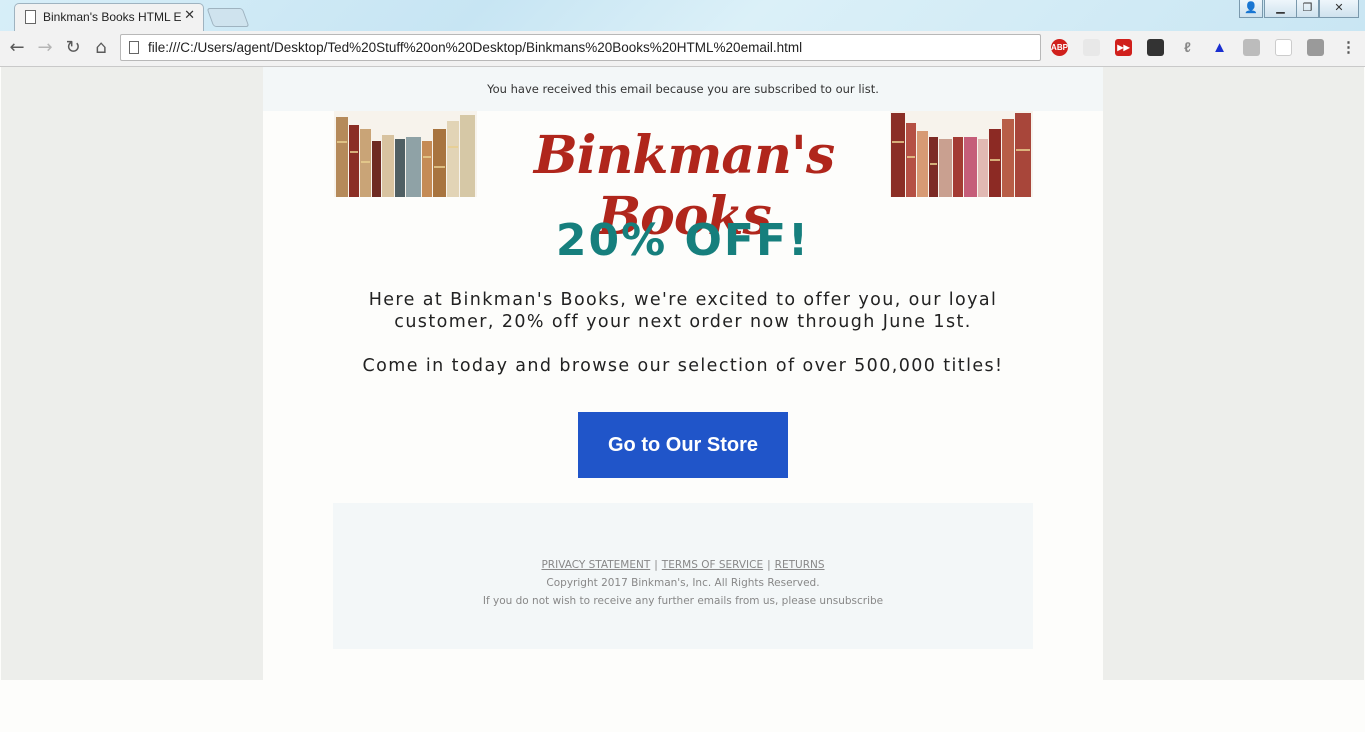 This screenshot has width=1365, height=732. I want to click on books-left-image, so click(405, 154).